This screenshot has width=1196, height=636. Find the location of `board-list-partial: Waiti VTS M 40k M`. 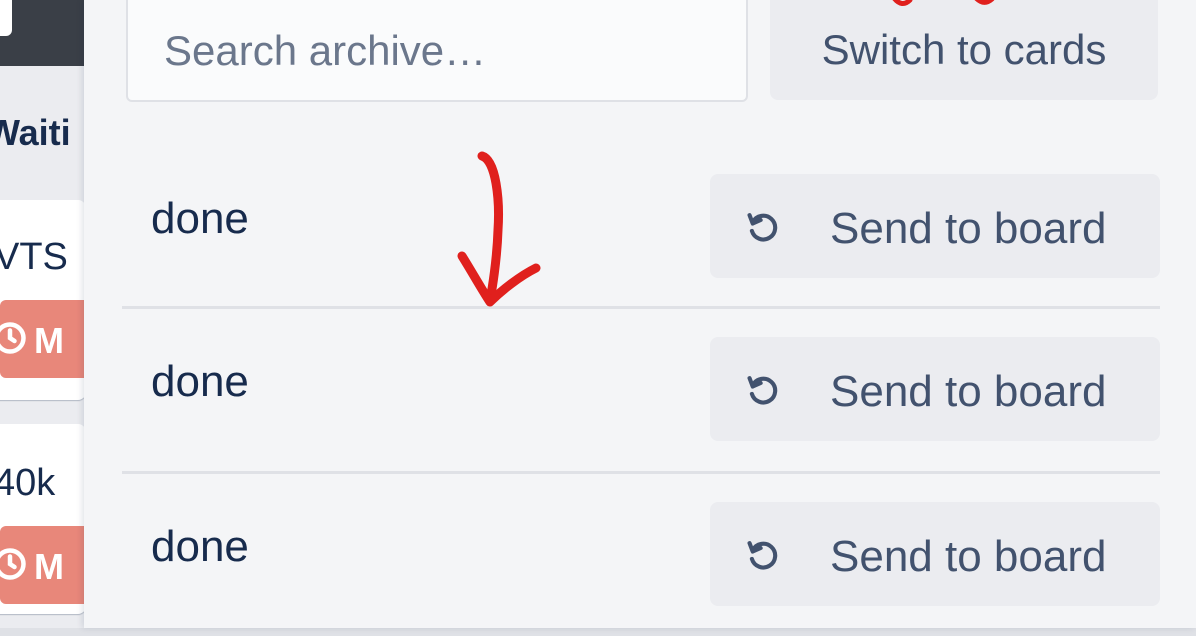

board-list-partial: Waiti VTS M 40k M is located at coordinates (42, 314).